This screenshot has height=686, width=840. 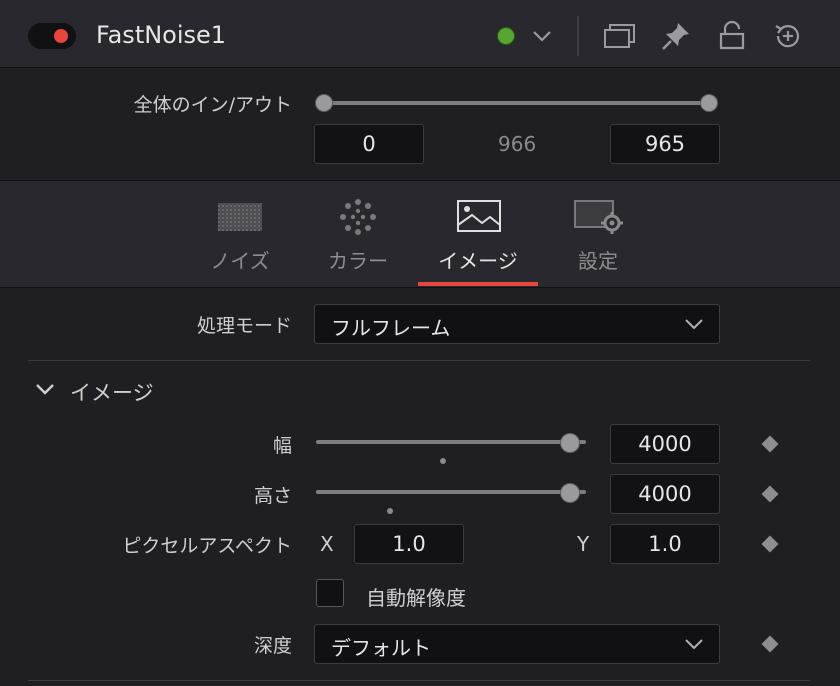 I want to click on depth-dropdown: デフォルト, so click(x=517, y=644).